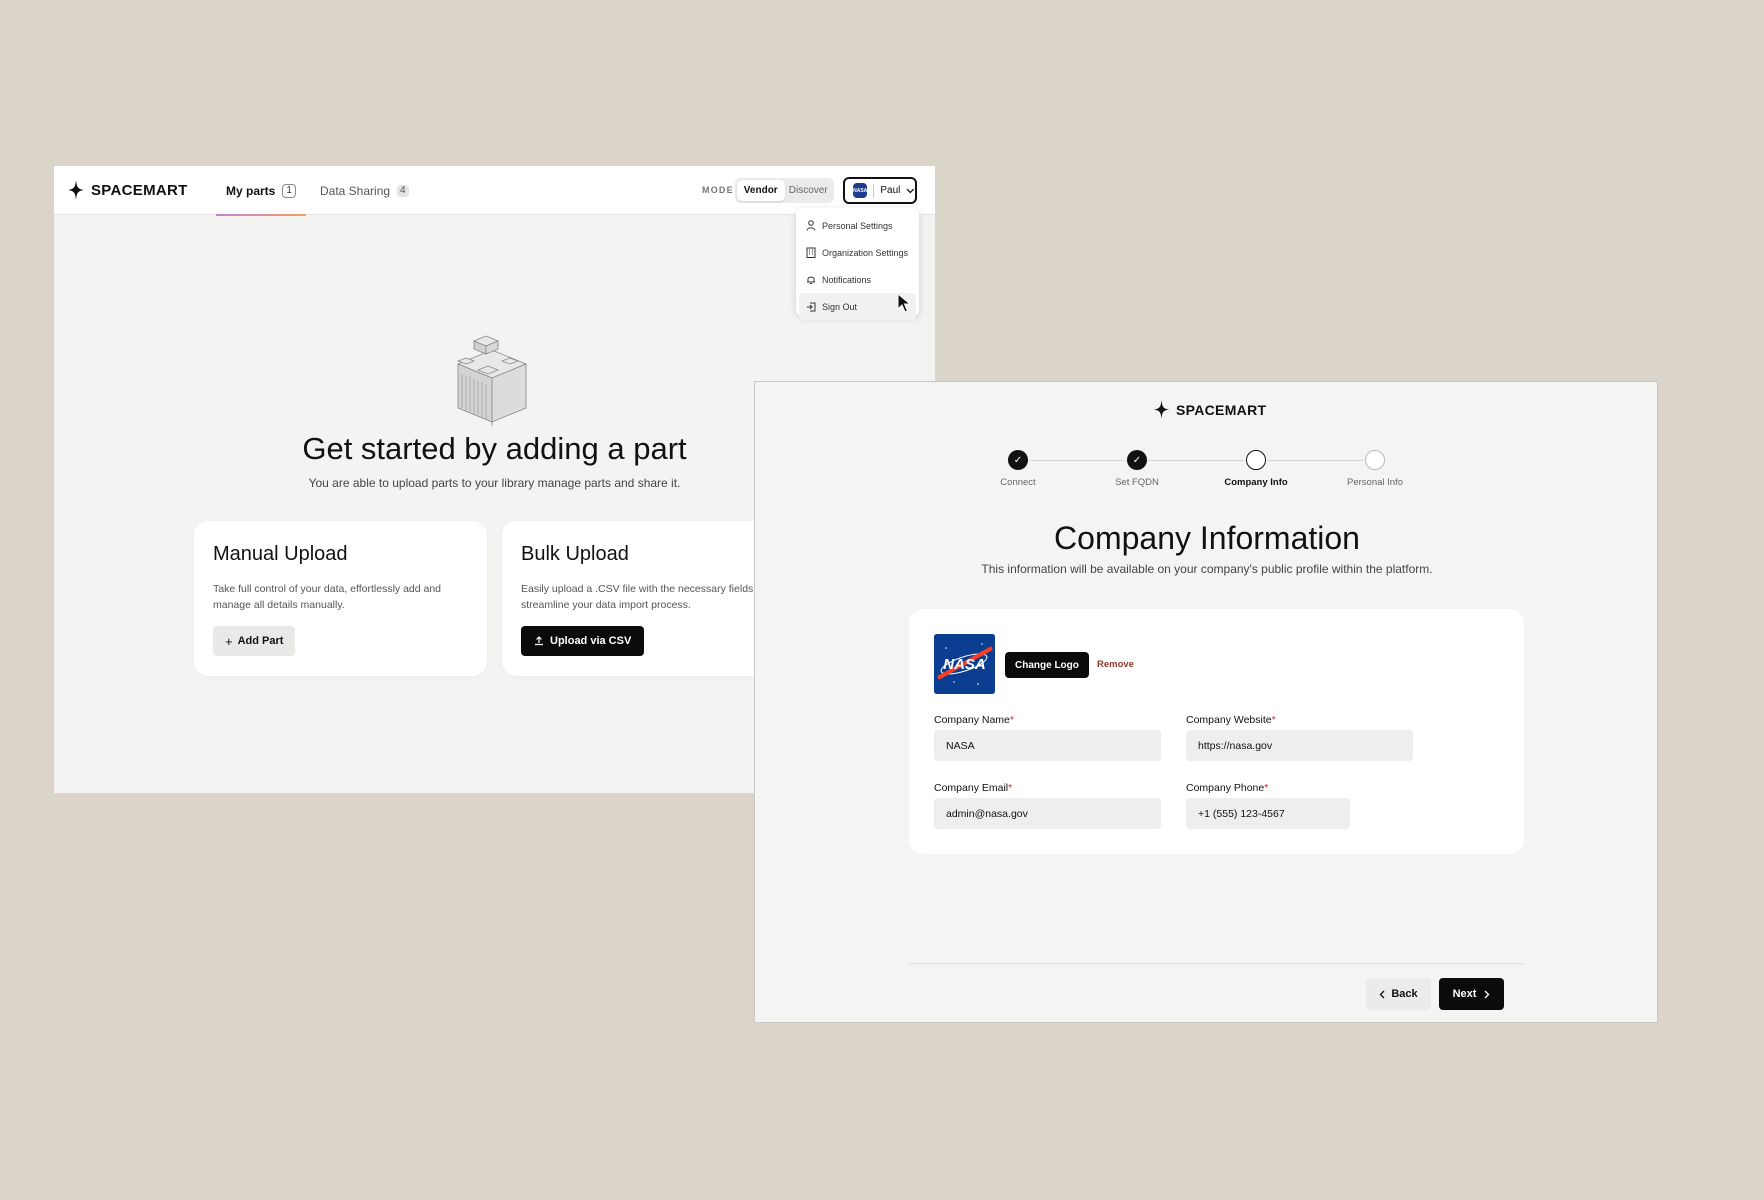  Describe the element at coordinates (847, 279) in the screenshot. I see `menu-item-label: Notifications` at that location.